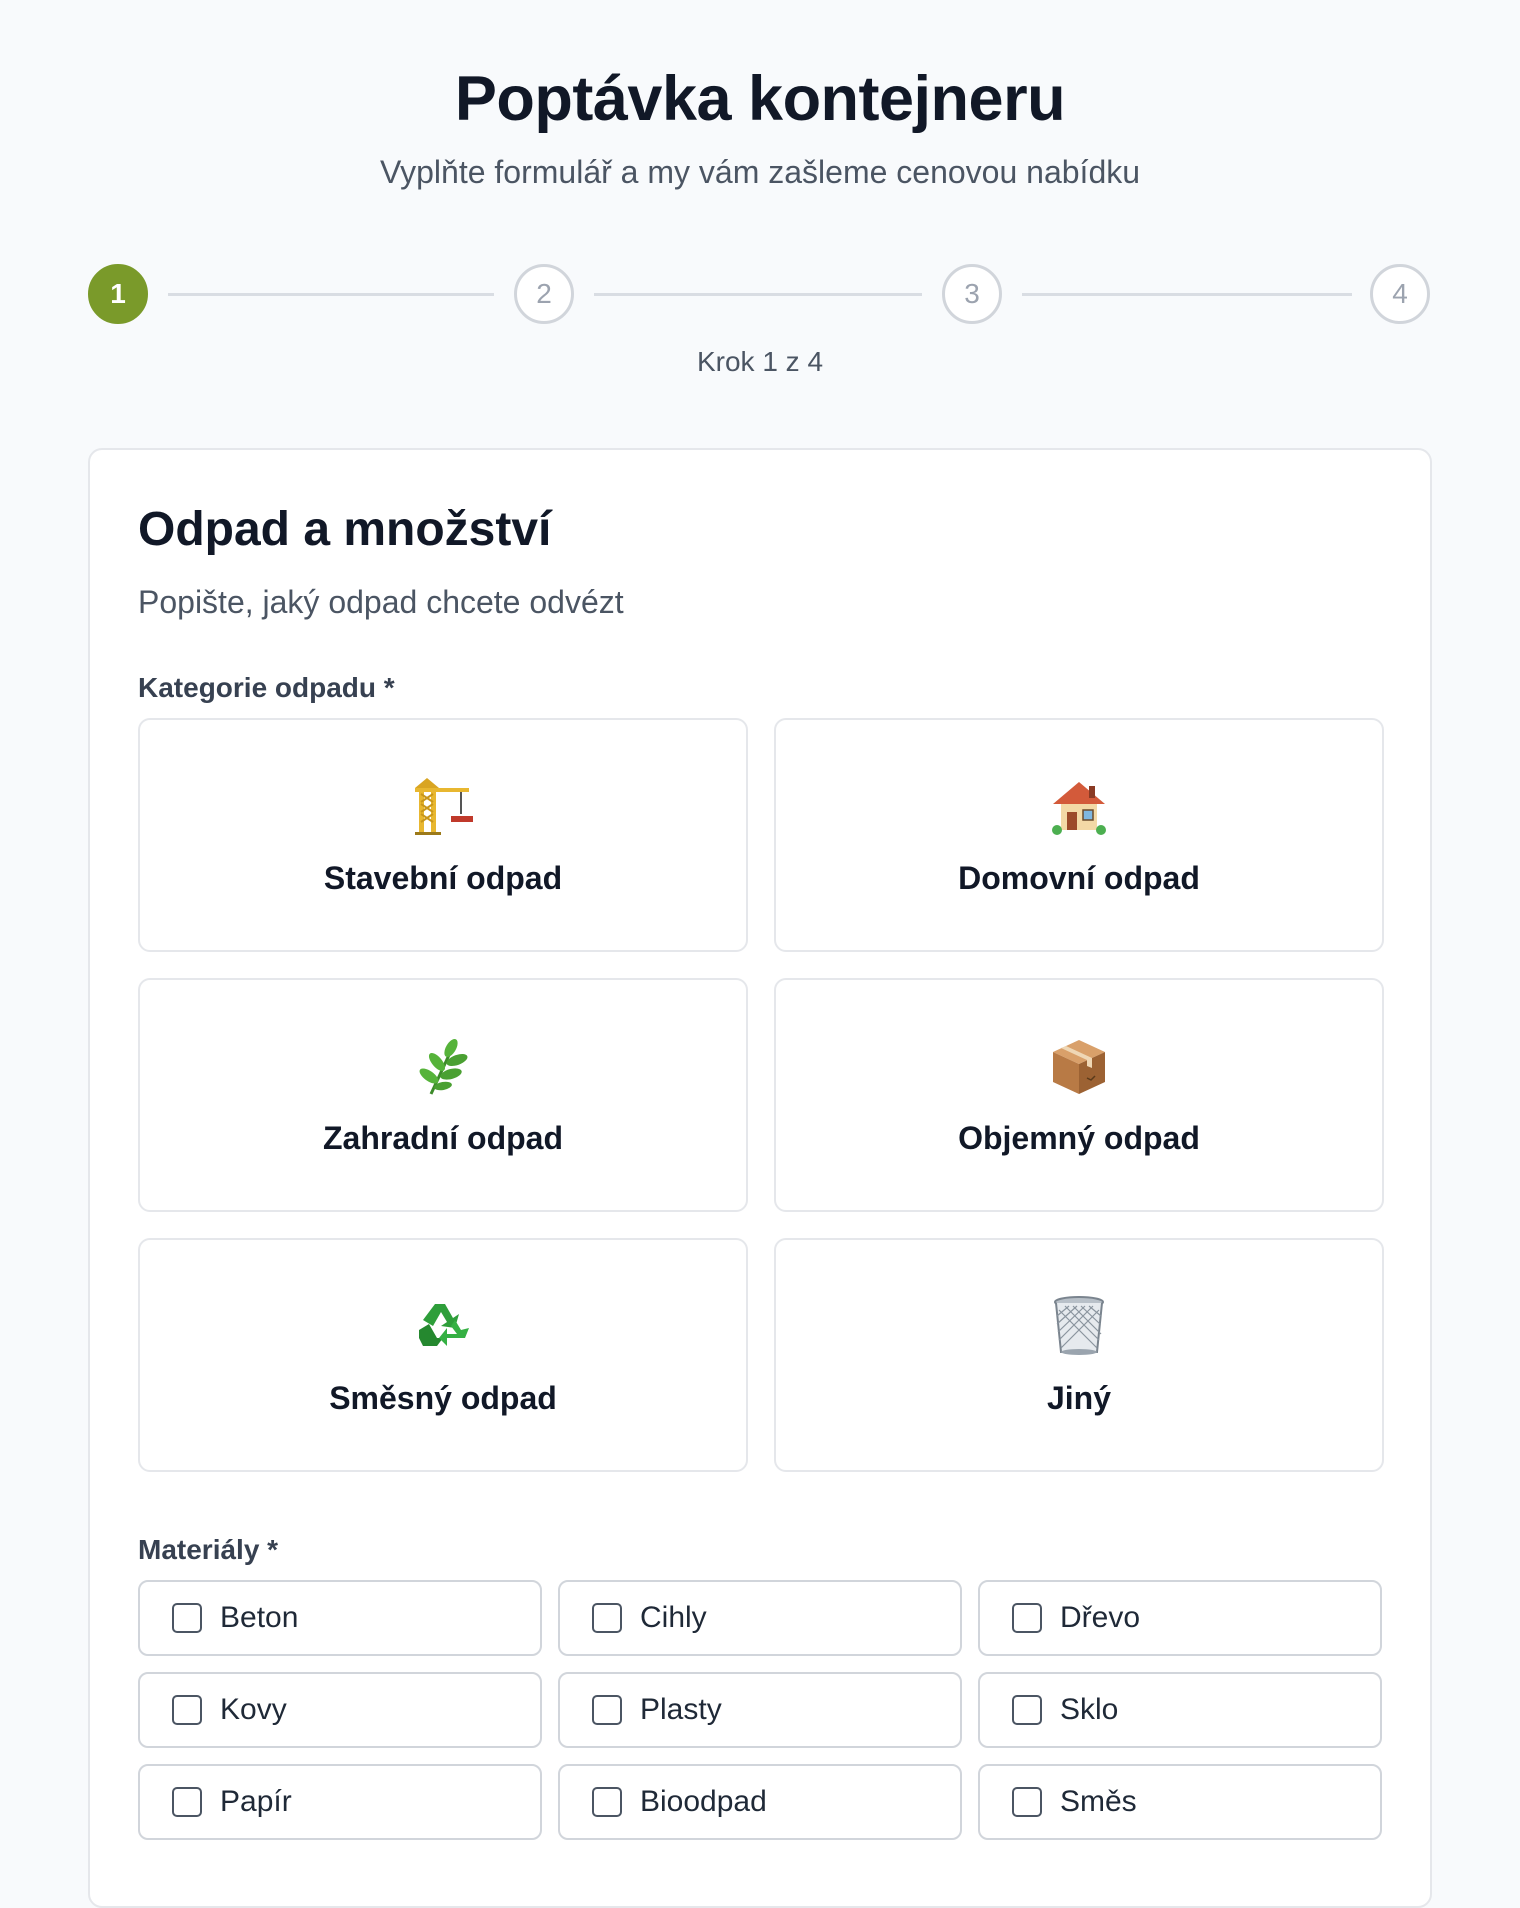  Describe the element at coordinates (256, 1801) in the screenshot. I see `material-label: Papír` at that location.